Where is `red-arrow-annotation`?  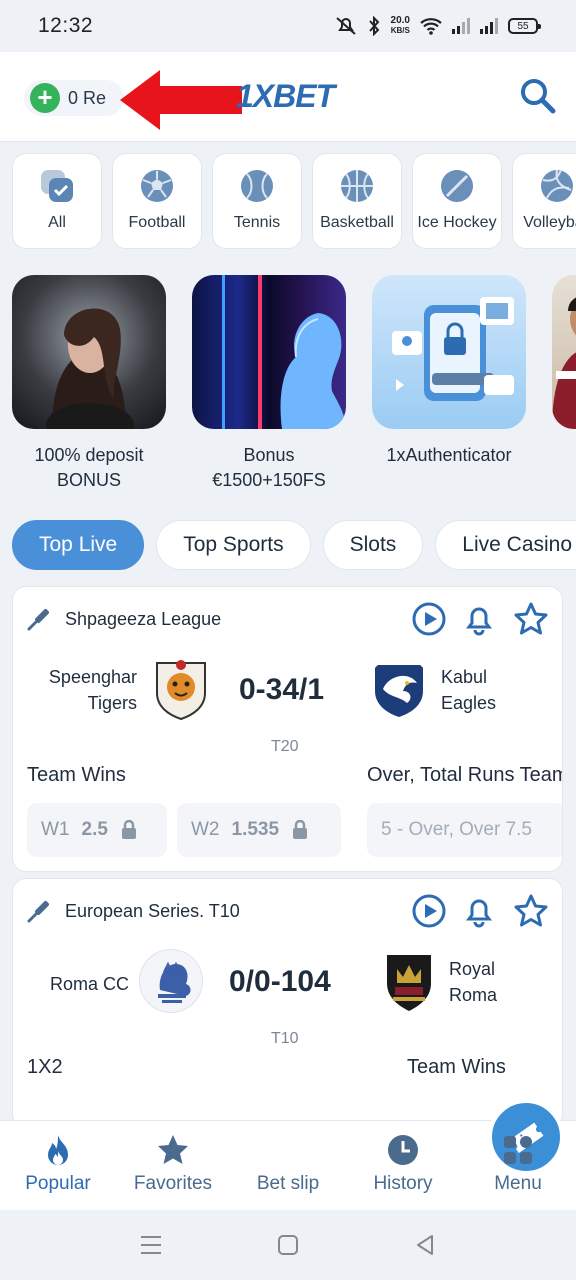 red-arrow-annotation is located at coordinates (181, 100).